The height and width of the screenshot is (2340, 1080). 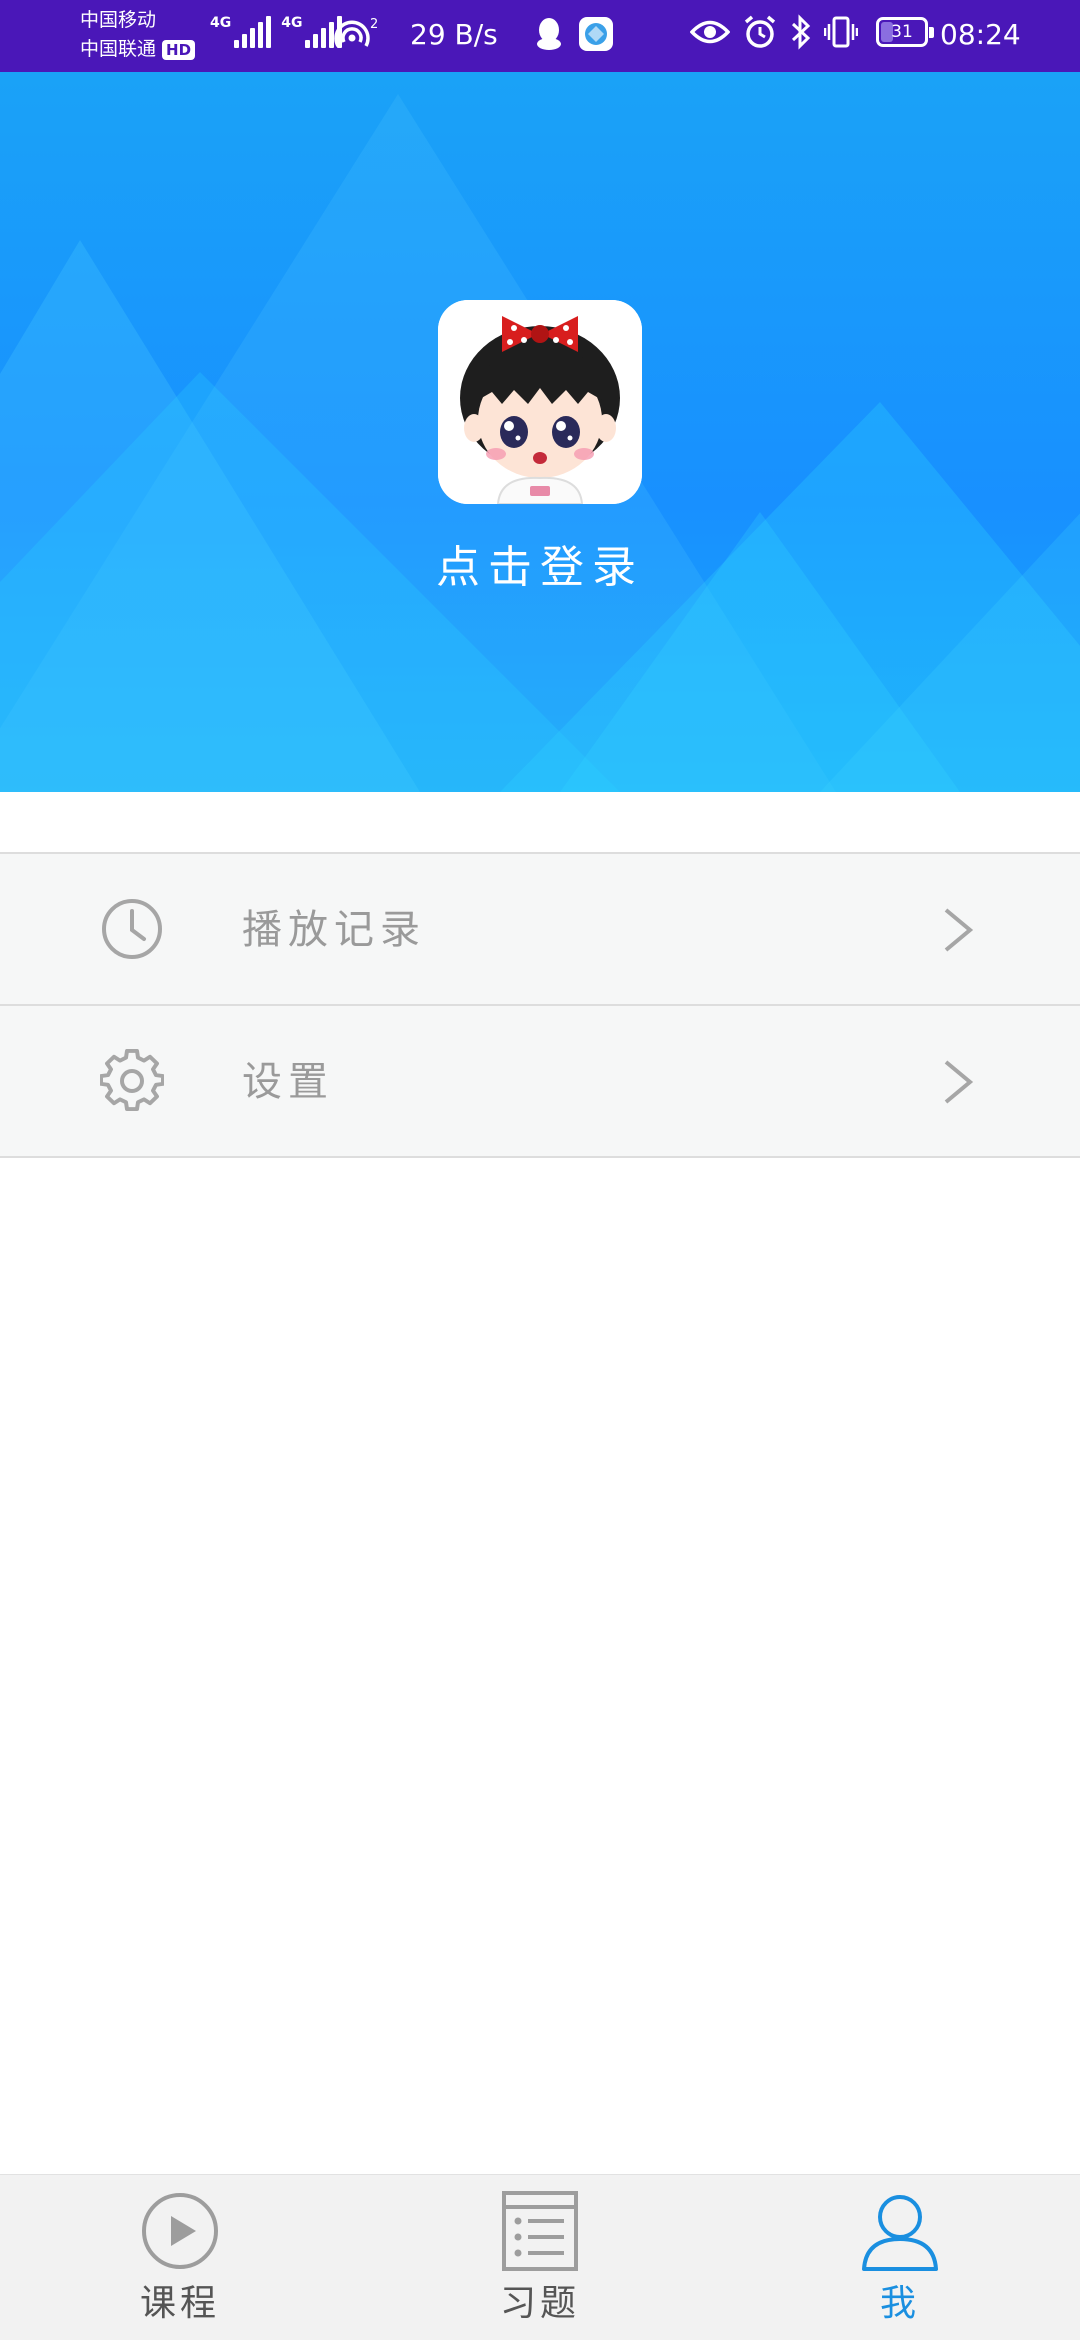 I want to click on tab-courses: 课程, so click(x=180, y=2257).